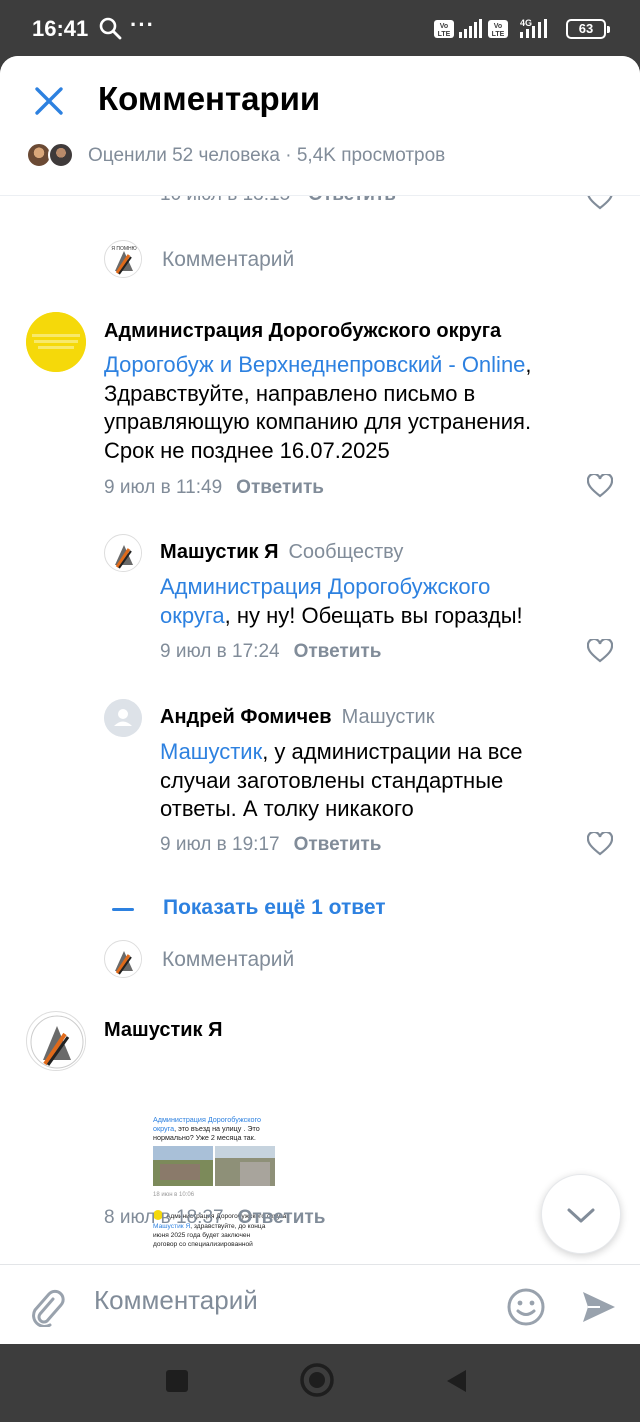 The image size is (640, 1422). What do you see at coordinates (192, 615) in the screenshot?
I see `mention-link: округа` at bounding box center [192, 615].